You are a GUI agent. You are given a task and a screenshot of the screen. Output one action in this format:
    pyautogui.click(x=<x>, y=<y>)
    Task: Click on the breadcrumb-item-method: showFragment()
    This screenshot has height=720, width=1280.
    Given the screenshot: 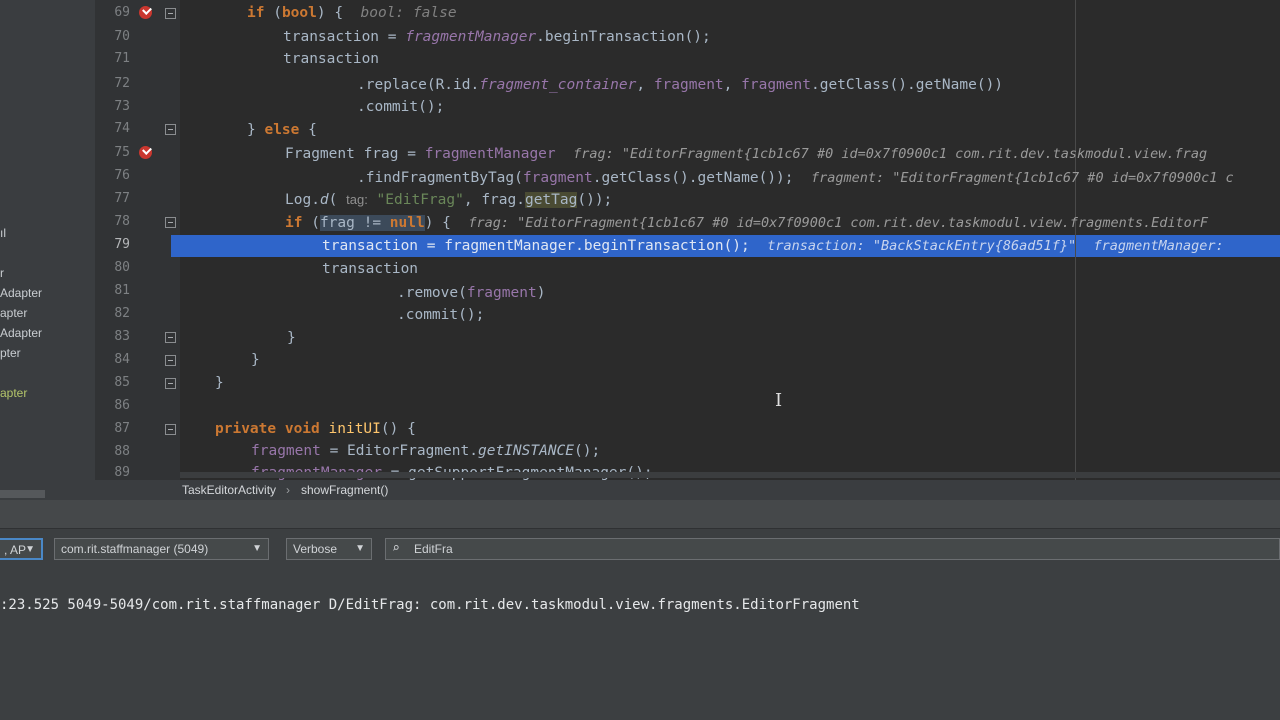 What is the action you would take?
    pyautogui.click(x=344, y=490)
    